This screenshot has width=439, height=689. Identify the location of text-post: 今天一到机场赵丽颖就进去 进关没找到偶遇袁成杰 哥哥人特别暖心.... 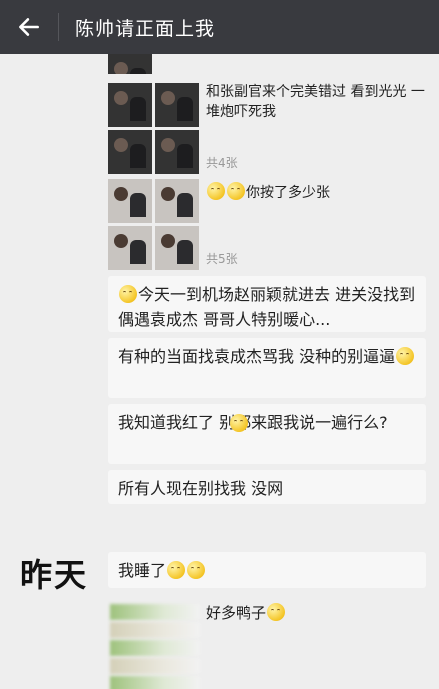
(267, 304).